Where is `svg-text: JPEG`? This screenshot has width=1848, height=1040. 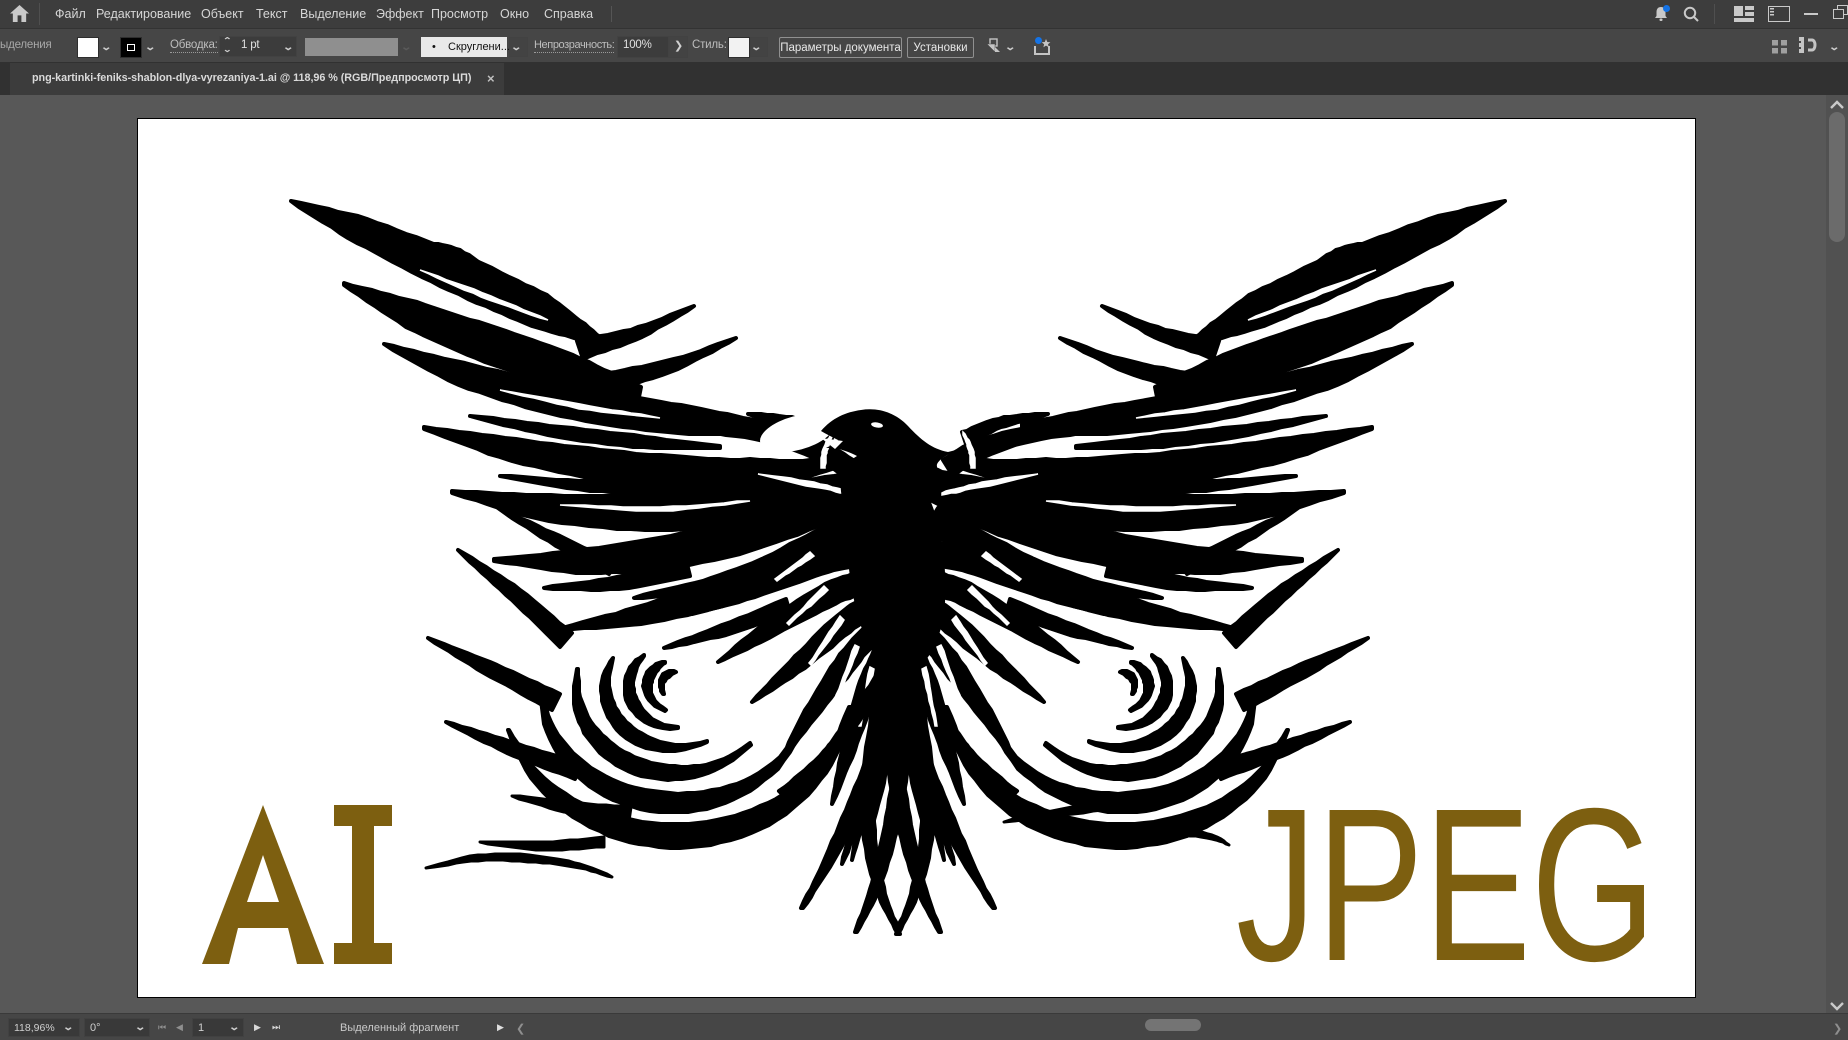 svg-text: JPEG is located at coordinates (1446, 880).